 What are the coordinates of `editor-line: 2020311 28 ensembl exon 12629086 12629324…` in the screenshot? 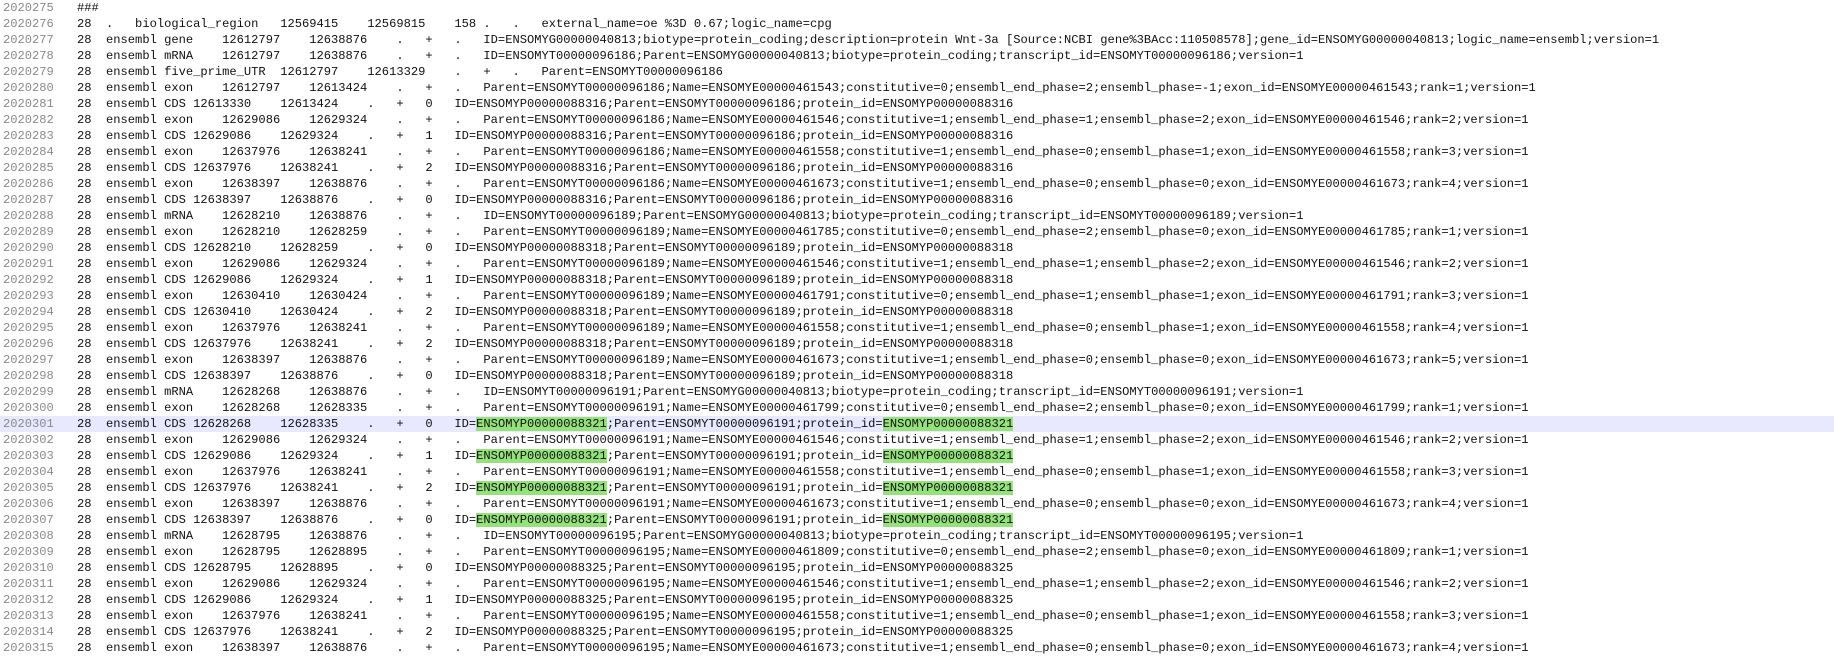 It's located at (917, 584).